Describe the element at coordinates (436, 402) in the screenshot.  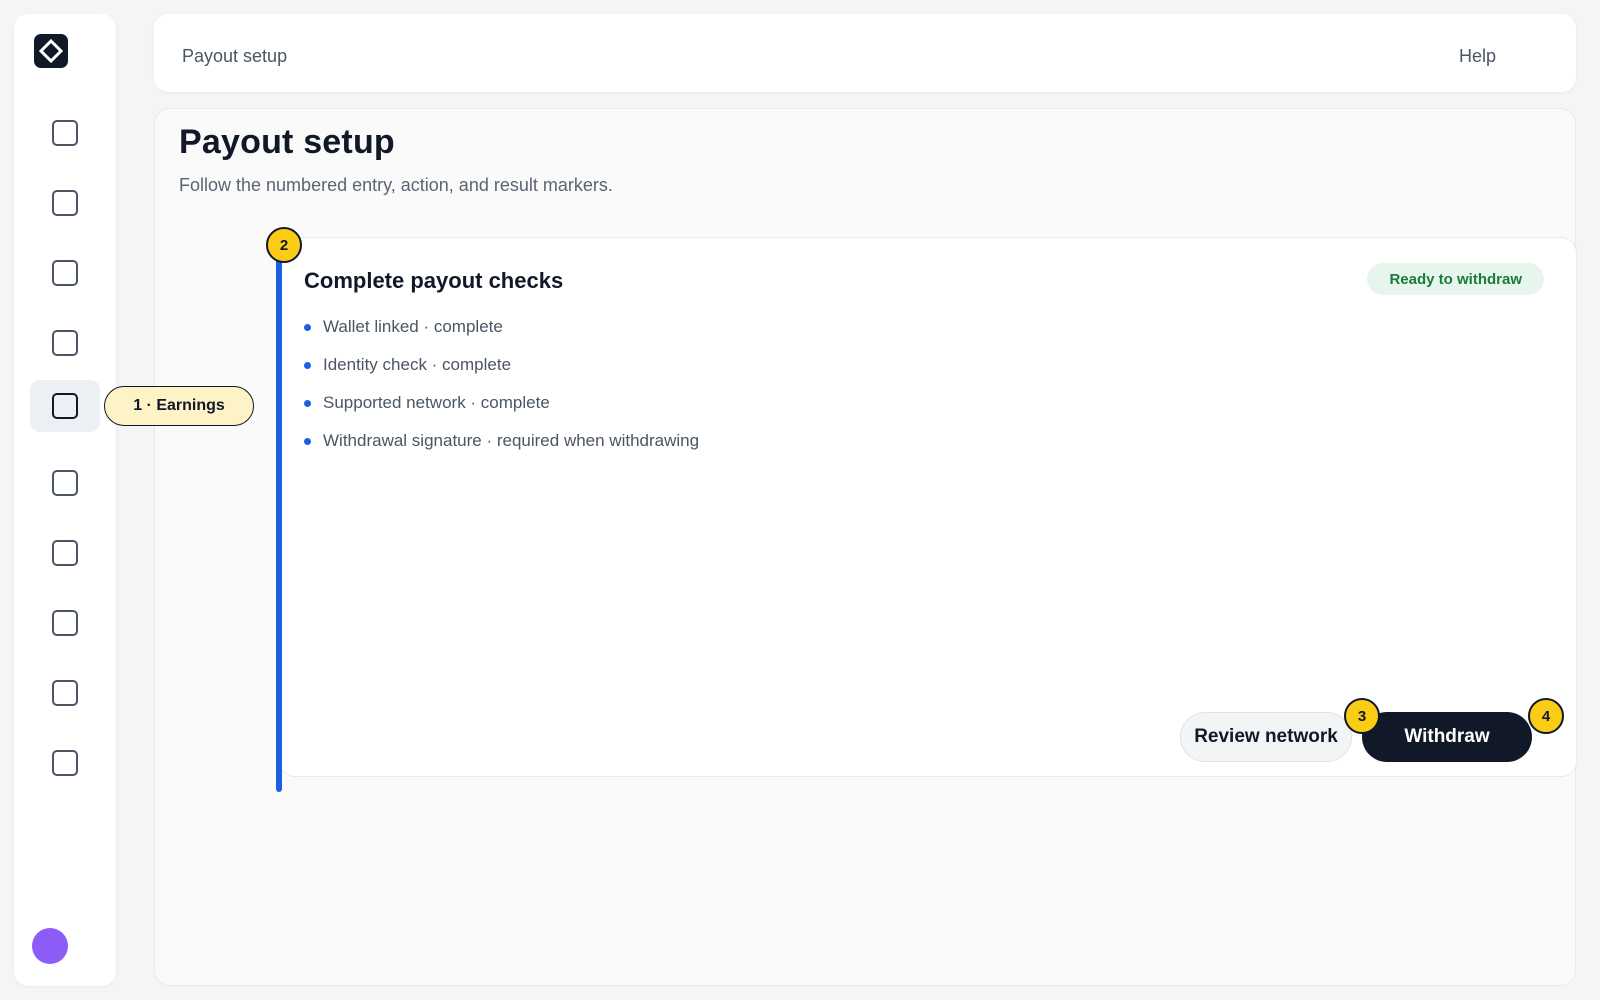
I see `check-label: Supported network · complete` at that location.